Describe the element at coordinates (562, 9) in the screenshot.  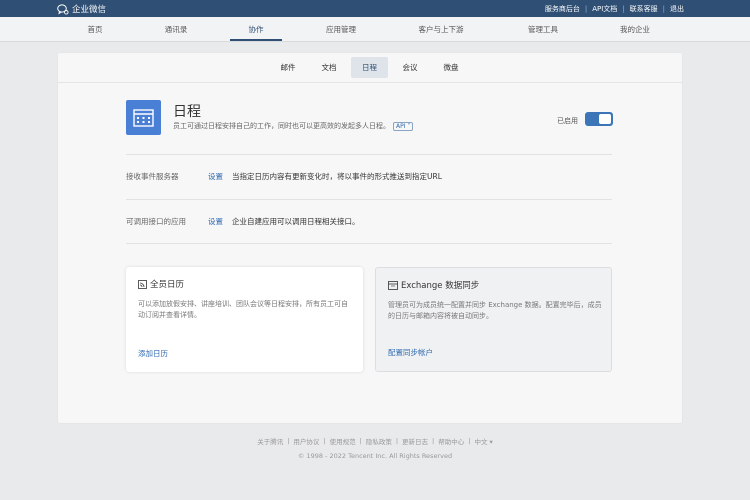
I see `top-link-provider: 服务商后台` at that location.